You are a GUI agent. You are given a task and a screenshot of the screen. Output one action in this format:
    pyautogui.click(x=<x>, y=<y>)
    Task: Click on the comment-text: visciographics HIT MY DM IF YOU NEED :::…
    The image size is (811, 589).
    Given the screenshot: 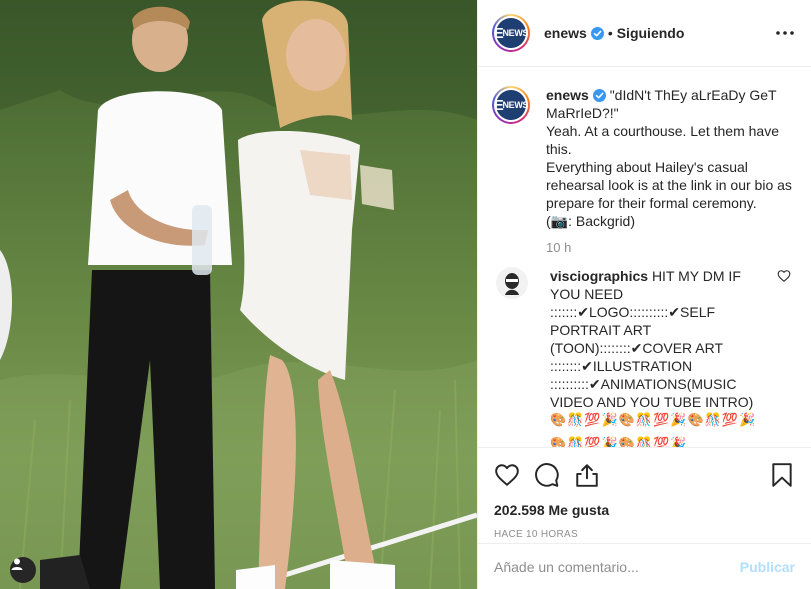 What is the action you would take?
    pyautogui.click(x=660, y=357)
    